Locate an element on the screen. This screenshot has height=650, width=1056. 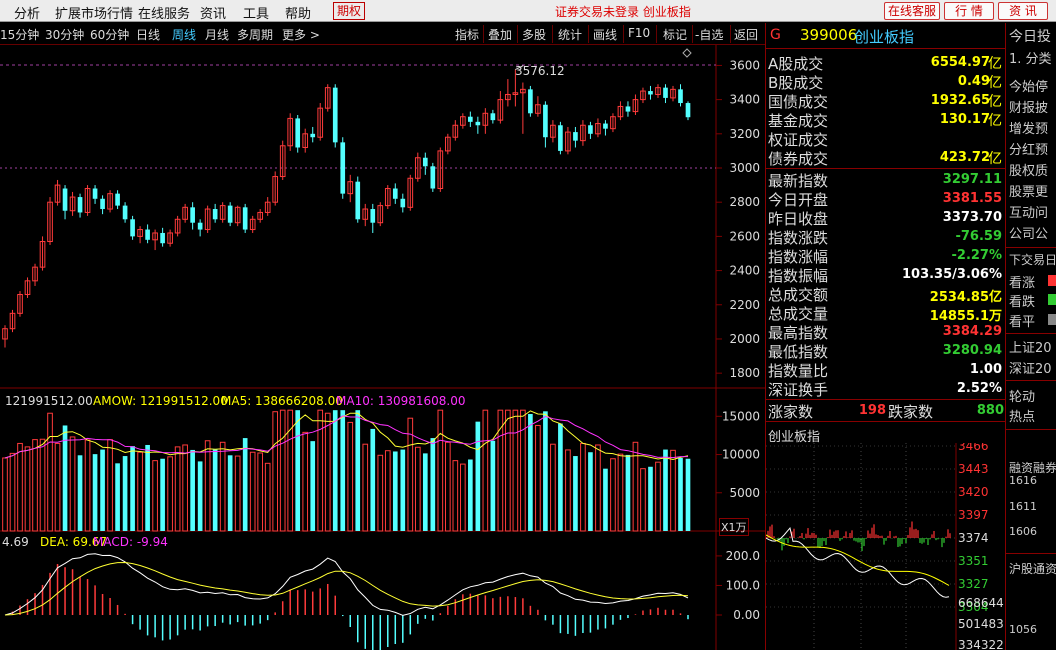
far-category: 1. 分类 is located at coordinates (1030, 57).